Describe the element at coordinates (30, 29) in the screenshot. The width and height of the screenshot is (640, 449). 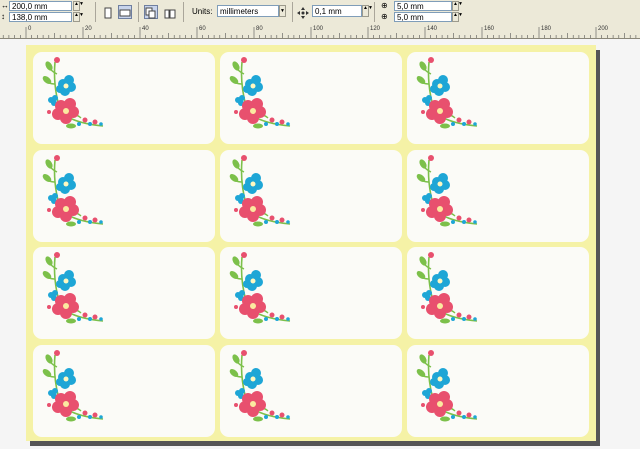
I see `ruler-tick-label: 0` at that location.